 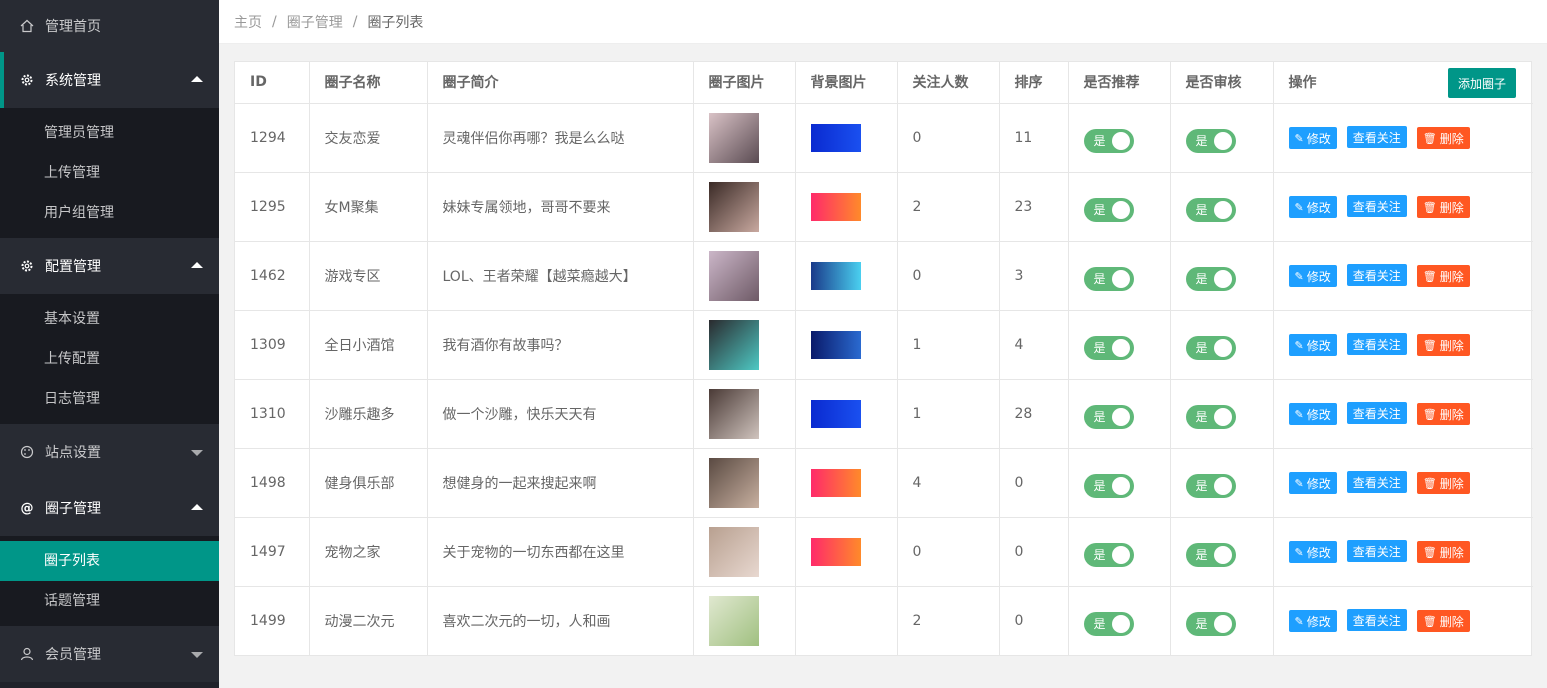 I want to click on sidebar-item-usergroup: 用户组管理, so click(x=109, y=213).